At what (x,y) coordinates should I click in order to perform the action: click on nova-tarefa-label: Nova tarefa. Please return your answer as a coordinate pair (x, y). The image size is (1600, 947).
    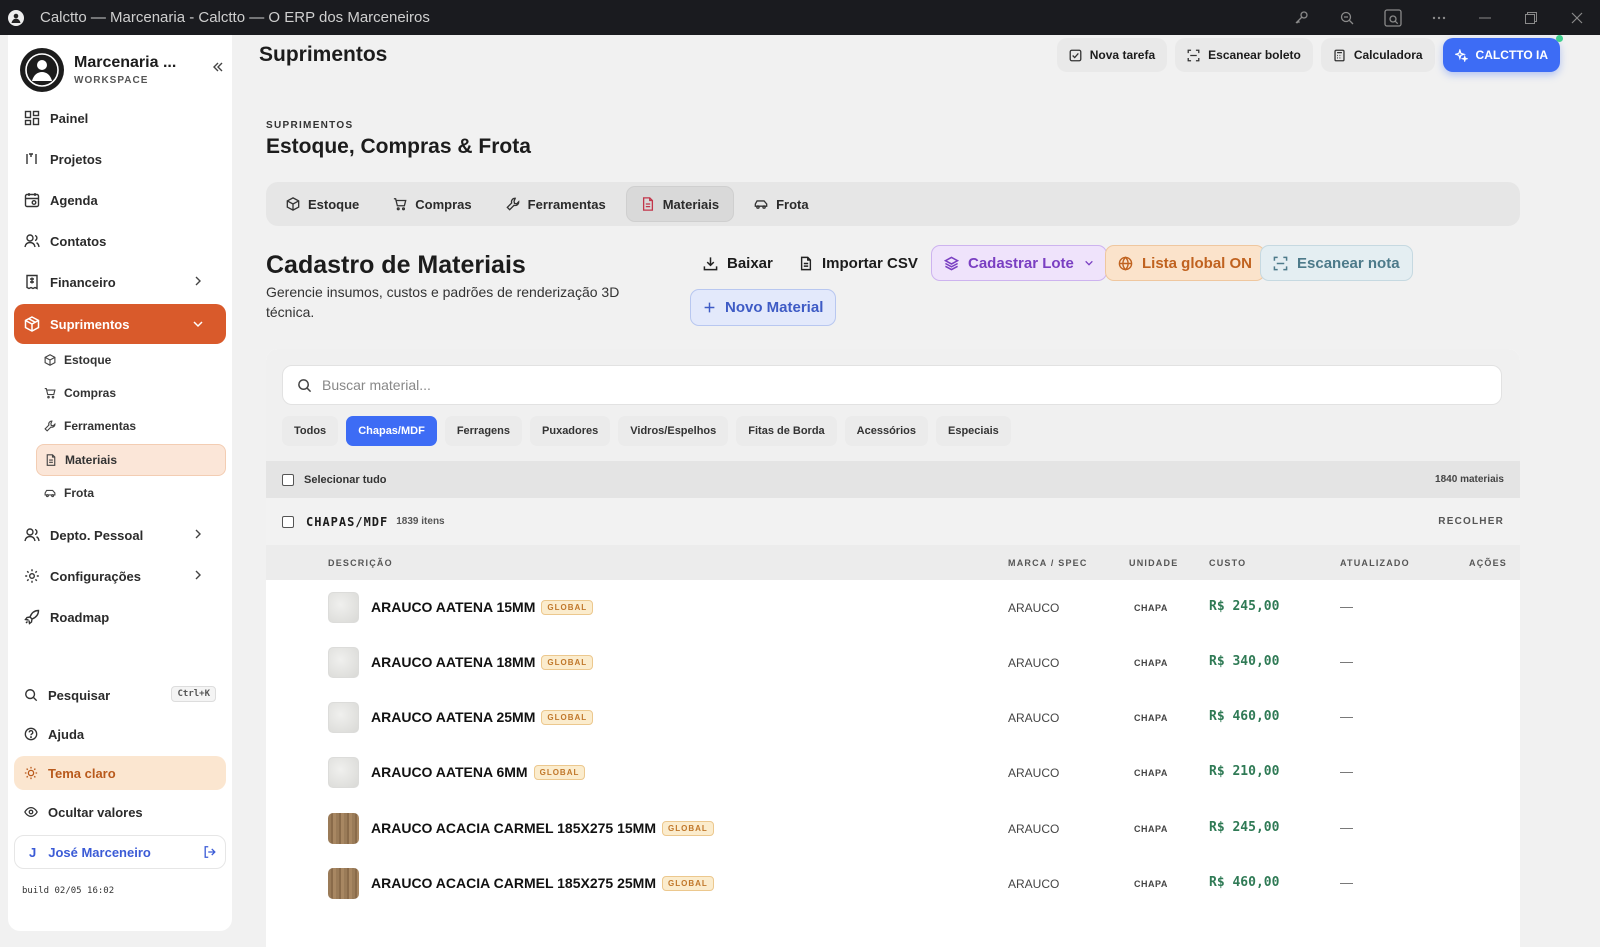
    Looking at the image, I should click on (1122, 55).